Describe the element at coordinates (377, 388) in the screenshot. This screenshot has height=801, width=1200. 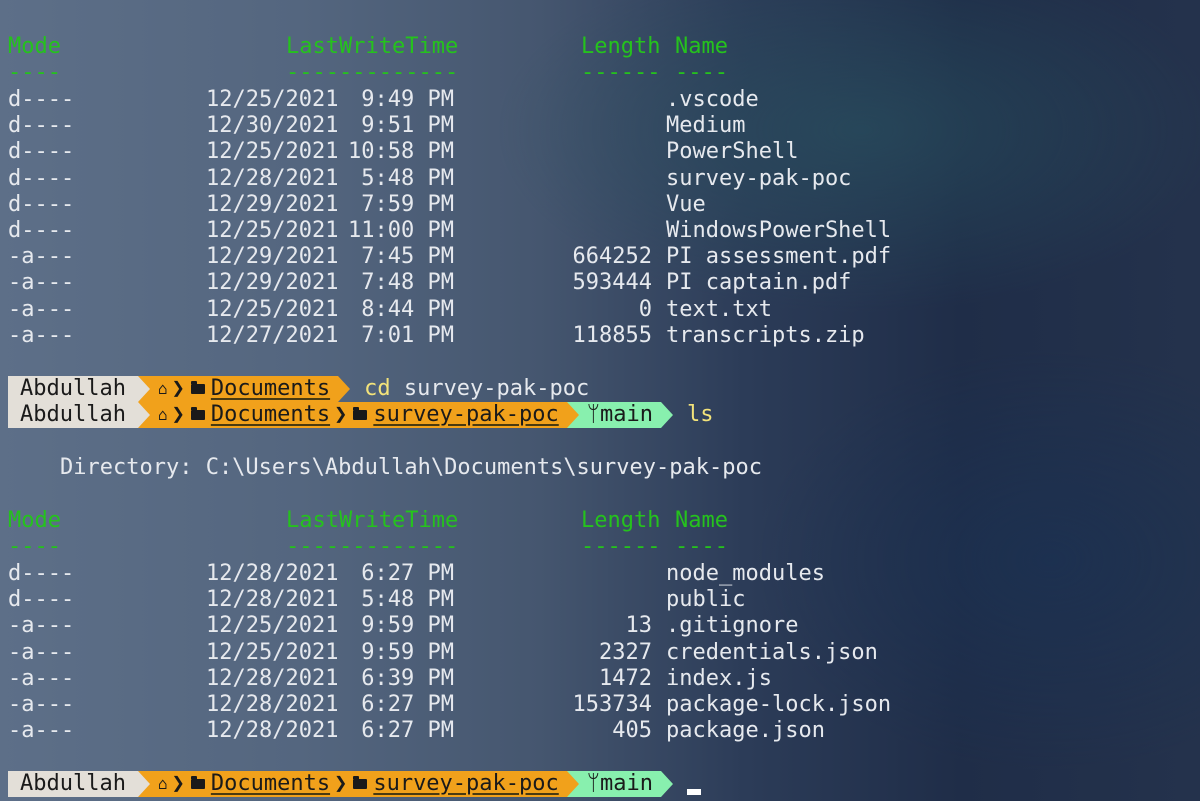
I see `command-name: cd` at that location.